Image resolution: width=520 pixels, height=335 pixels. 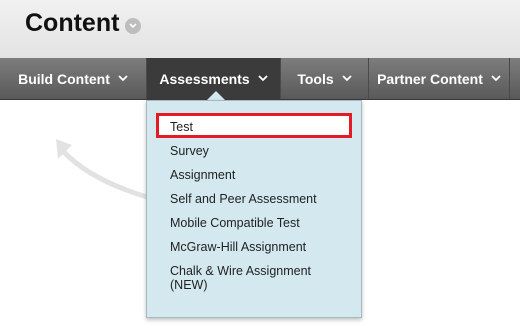 I want to click on page-title: Content, so click(x=83, y=23).